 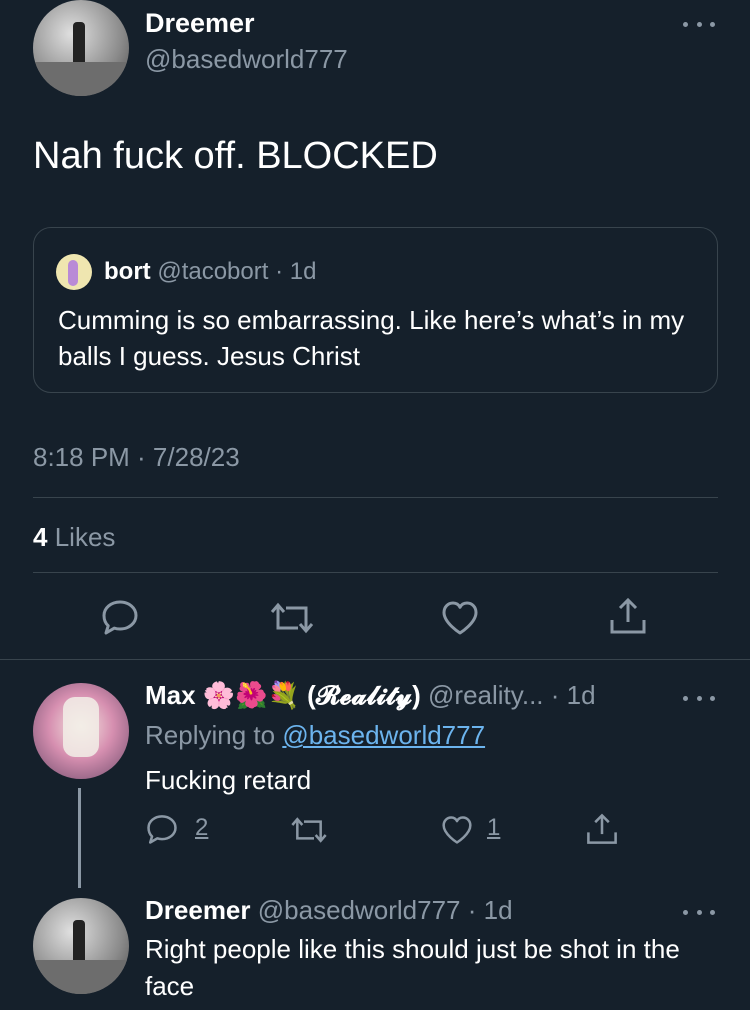 I want to click on author-name: Dreemer, so click(x=200, y=23).